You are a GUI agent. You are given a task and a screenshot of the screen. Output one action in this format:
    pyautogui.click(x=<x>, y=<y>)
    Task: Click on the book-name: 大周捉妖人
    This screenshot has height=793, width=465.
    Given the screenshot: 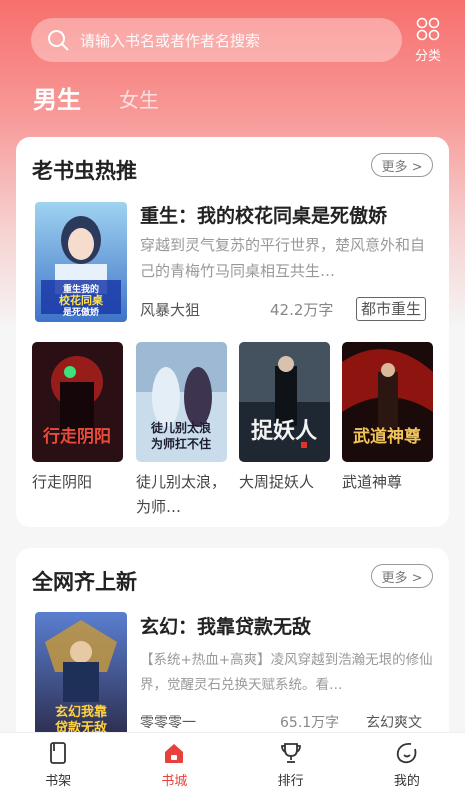 What is the action you would take?
    pyautogui.click(x=277, y=482)
    